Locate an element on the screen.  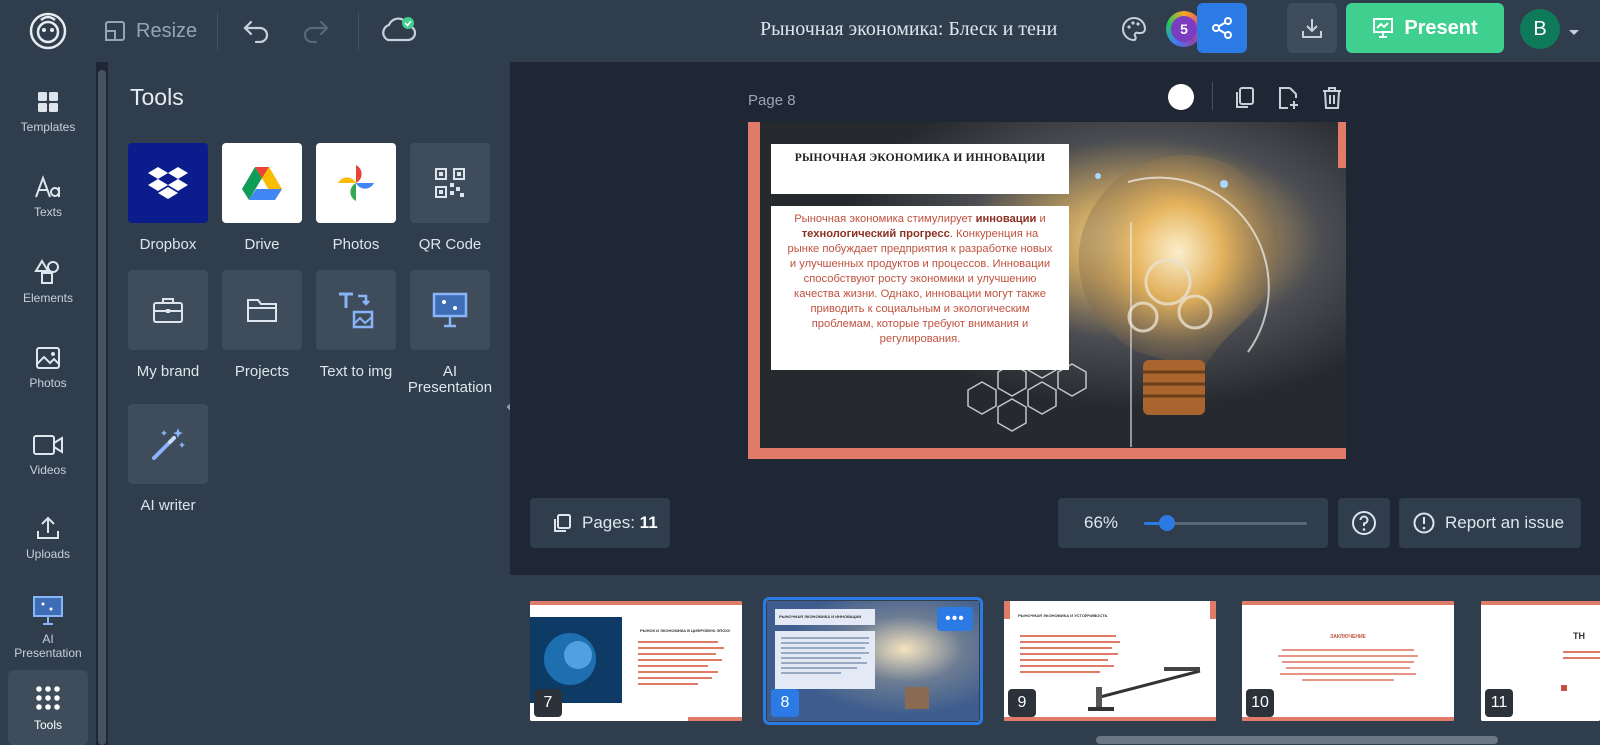
accent-stripe-bottom is located at coordinates (1047, 453).